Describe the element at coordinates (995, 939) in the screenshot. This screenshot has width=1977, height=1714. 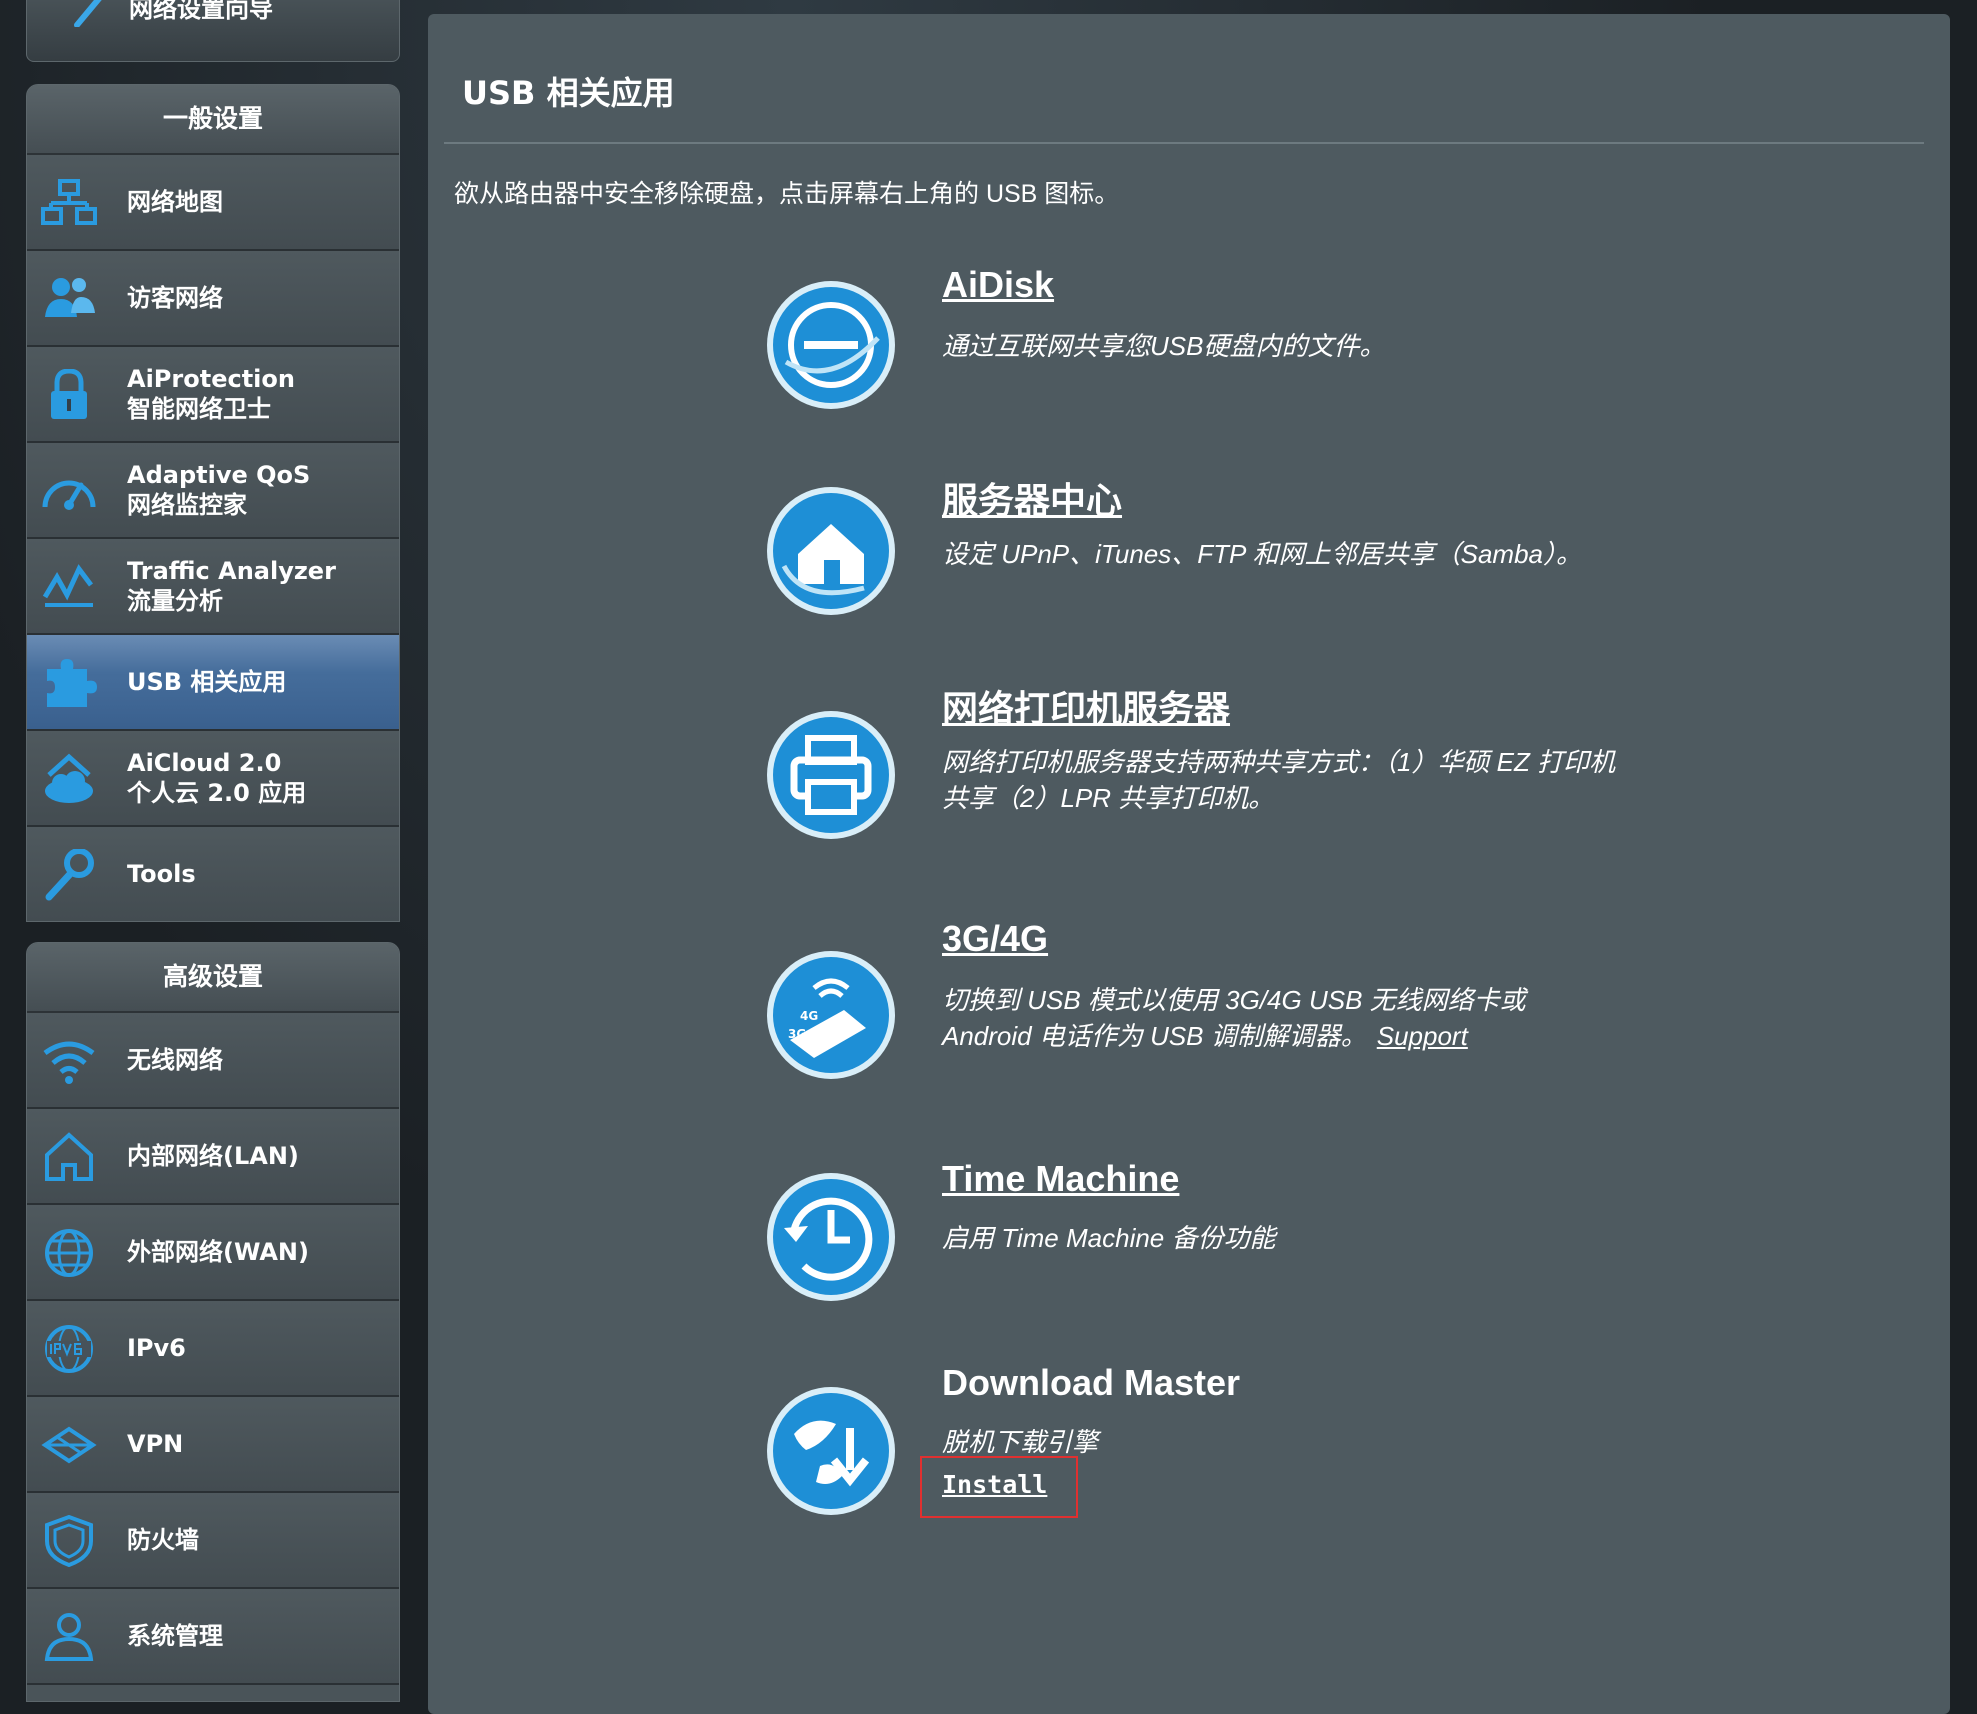
I see `app-name-3g4g: 3G/4G` at that location.